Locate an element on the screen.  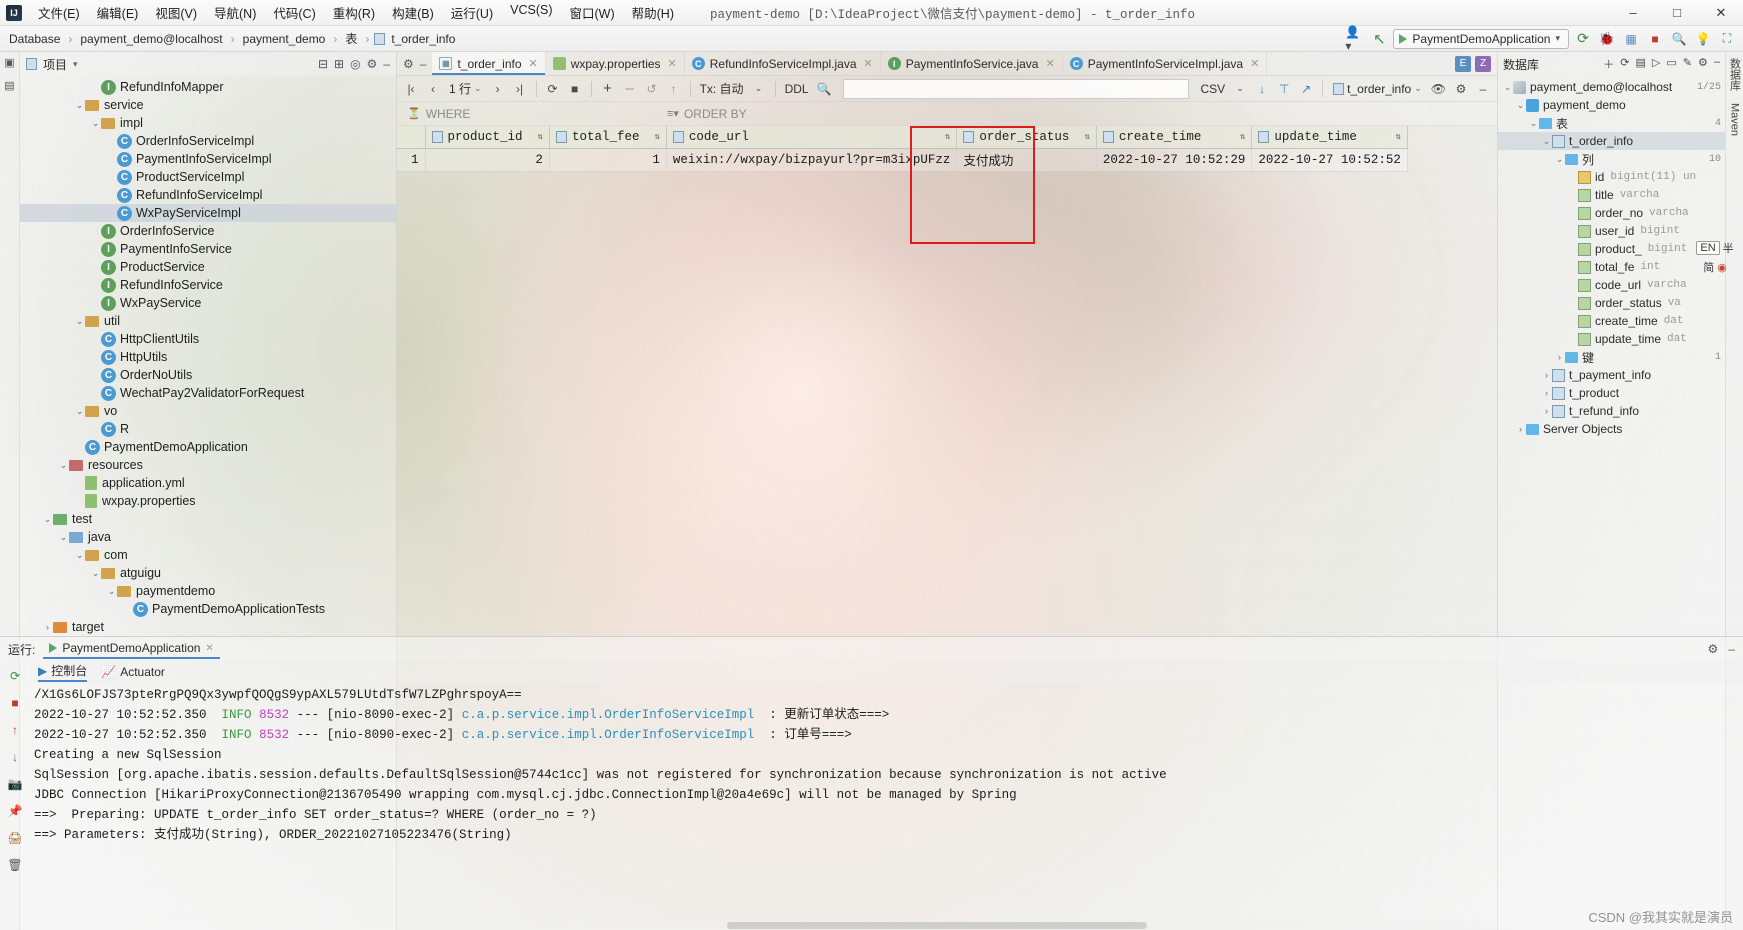
menu-item-run: 运行(U) is located at coordinates (472, 12).